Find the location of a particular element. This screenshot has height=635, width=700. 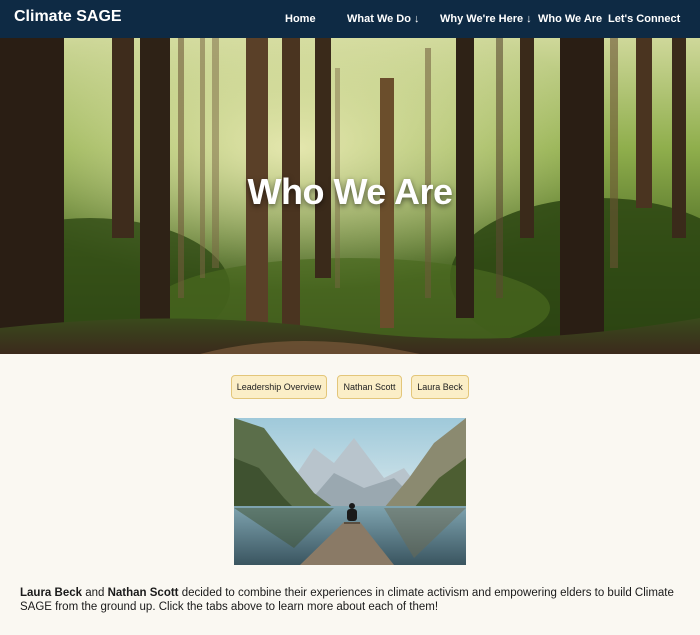

tab-leadership-overview: Leadership Overview is located at coordinates (279, 387).